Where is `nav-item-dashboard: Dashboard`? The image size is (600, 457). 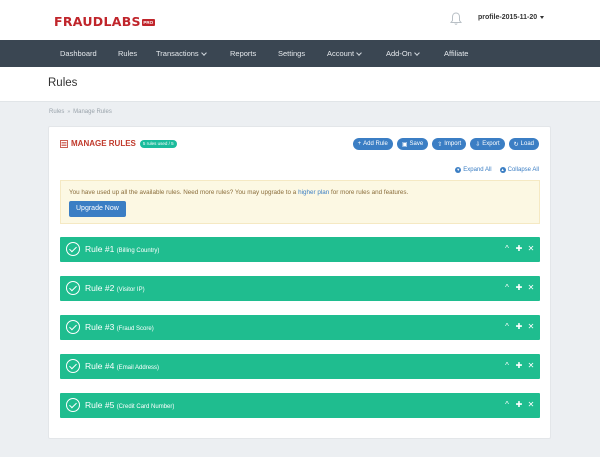
nav-item-dashboard: Dashboard is located at coordinates (78, 53).